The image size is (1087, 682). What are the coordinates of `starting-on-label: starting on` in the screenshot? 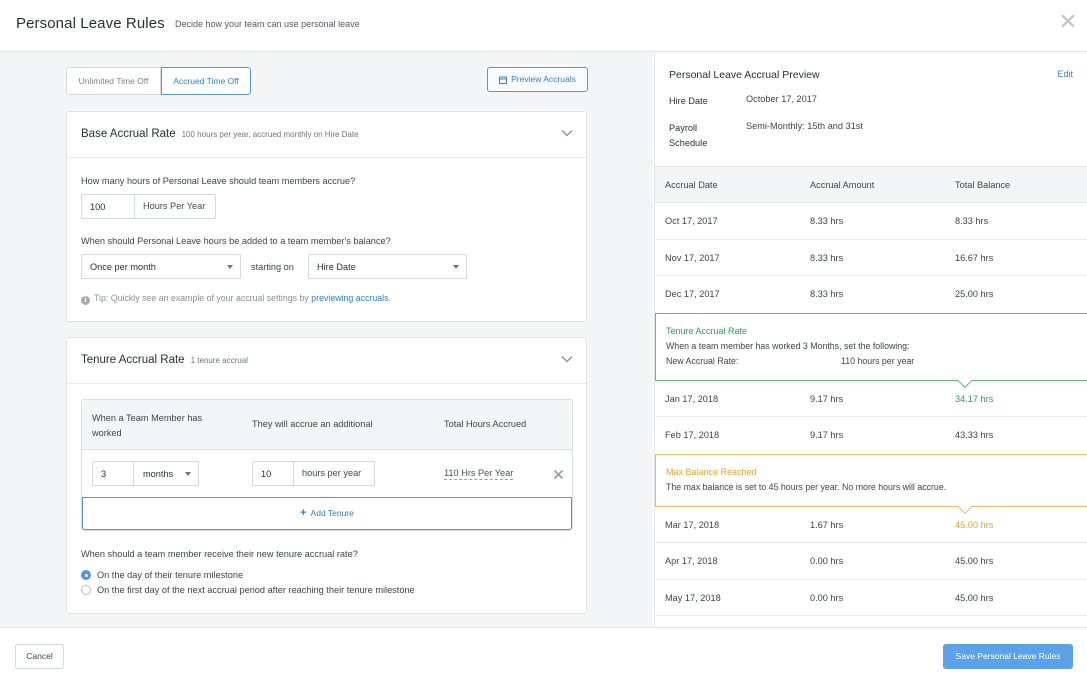 It's located at (272, 267).